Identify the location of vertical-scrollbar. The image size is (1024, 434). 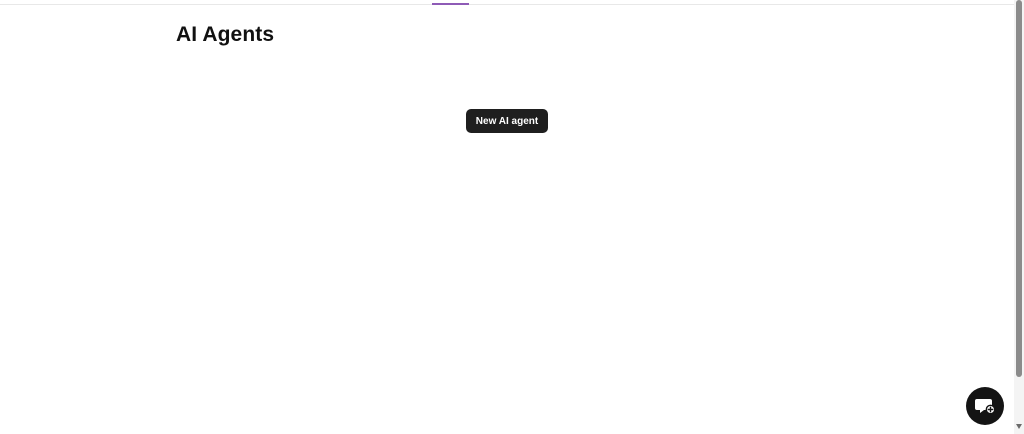
(1019, 217).